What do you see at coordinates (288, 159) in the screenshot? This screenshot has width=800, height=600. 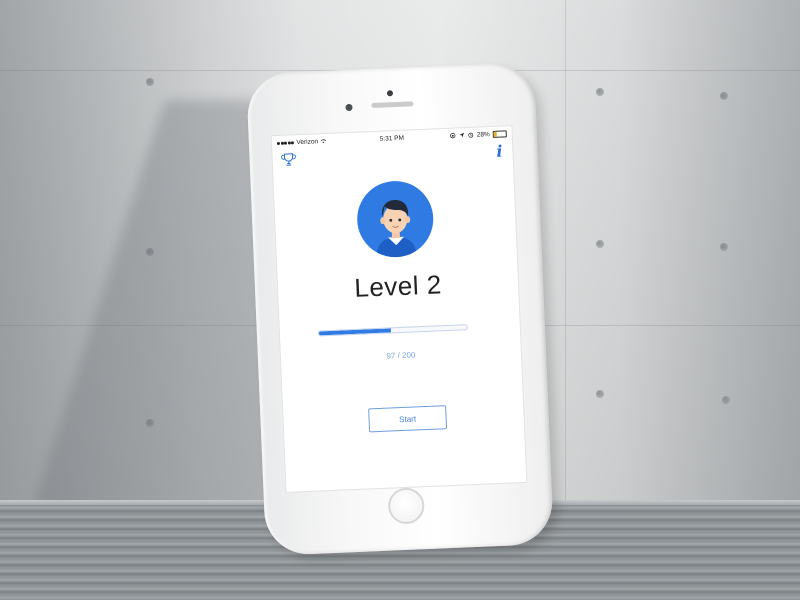 I see `trophy-icon` at bounding box center [288, 159].